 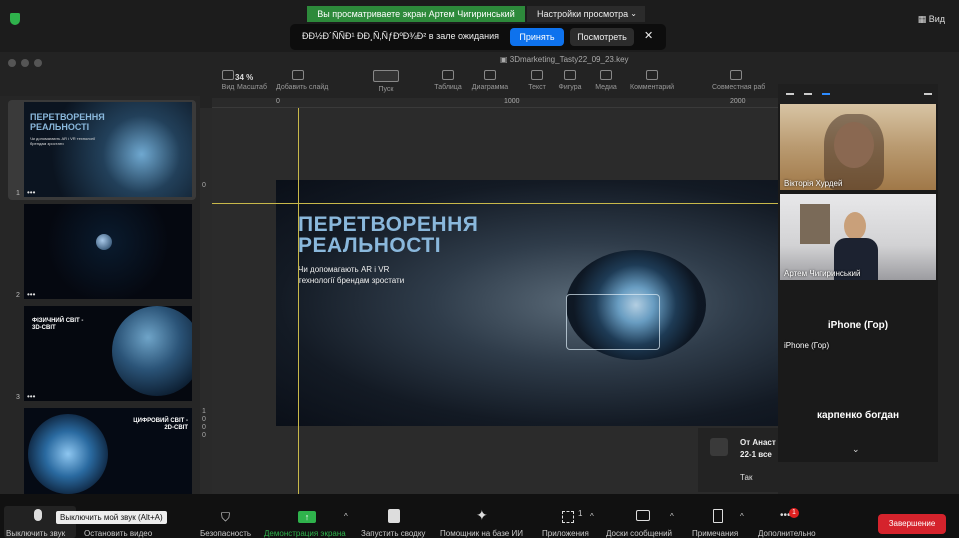 What do you see at coordinates (67, 122) in the screenshot?
I see `slide-thumb-title: ПЕРЕТВОРЕННЯ РЕАЛЬНОСТІ` at bounding box center [67, 122].